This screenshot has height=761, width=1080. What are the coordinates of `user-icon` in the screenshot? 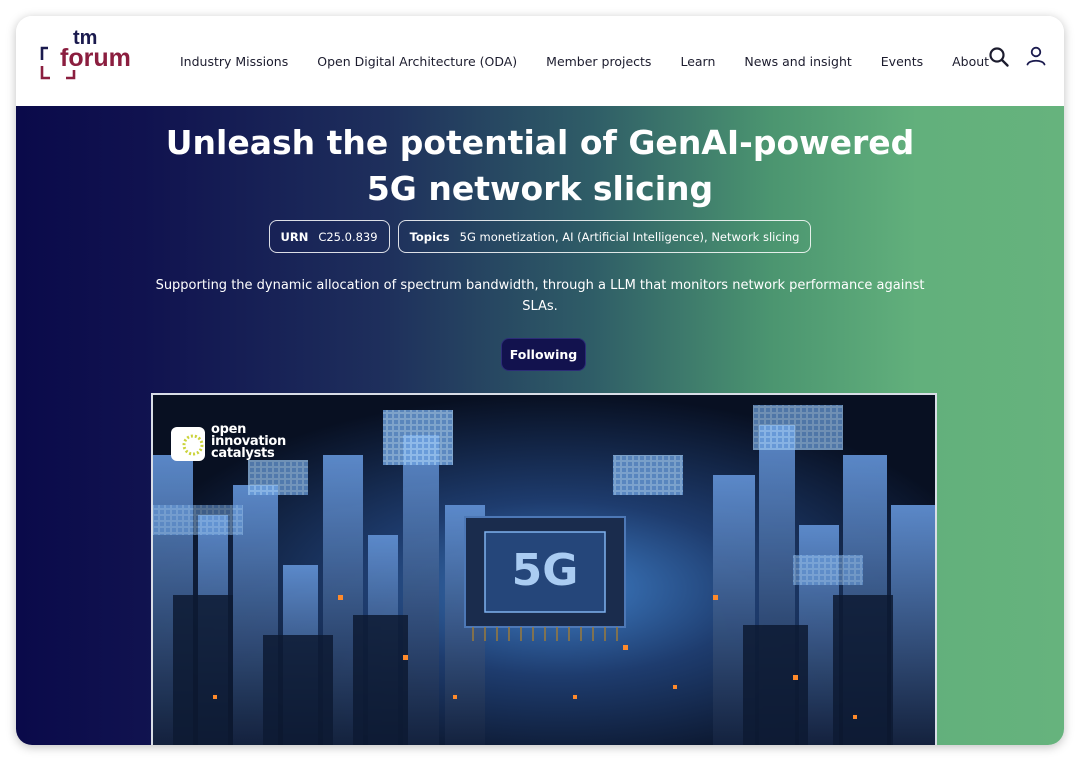 It's located at (1036, 56).